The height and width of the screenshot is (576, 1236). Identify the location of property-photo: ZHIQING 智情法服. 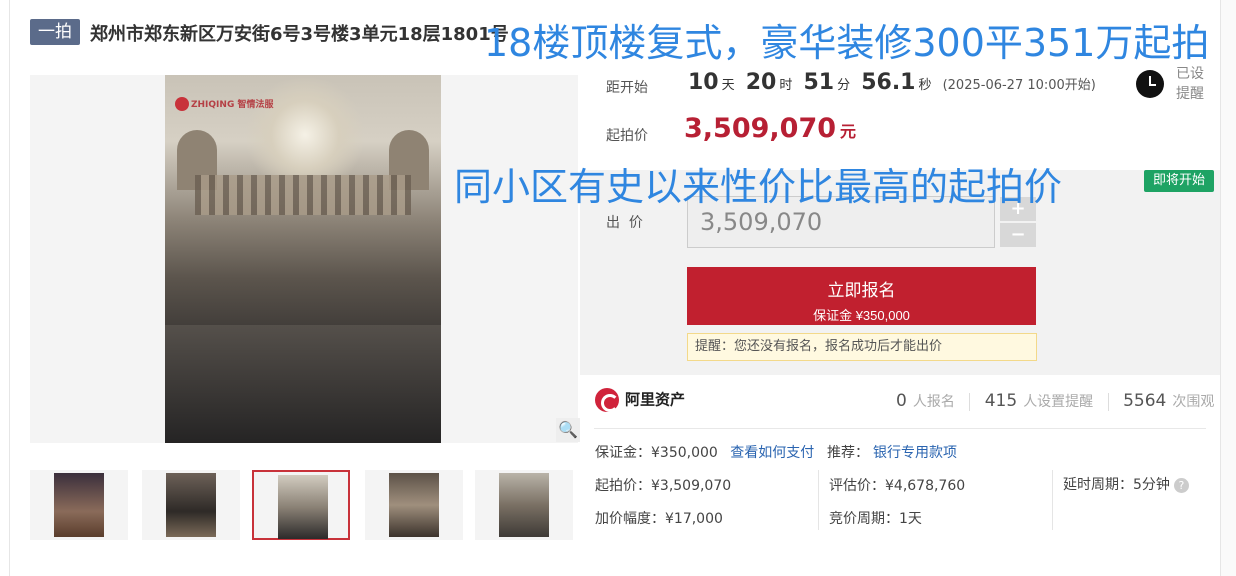
(303, 259).